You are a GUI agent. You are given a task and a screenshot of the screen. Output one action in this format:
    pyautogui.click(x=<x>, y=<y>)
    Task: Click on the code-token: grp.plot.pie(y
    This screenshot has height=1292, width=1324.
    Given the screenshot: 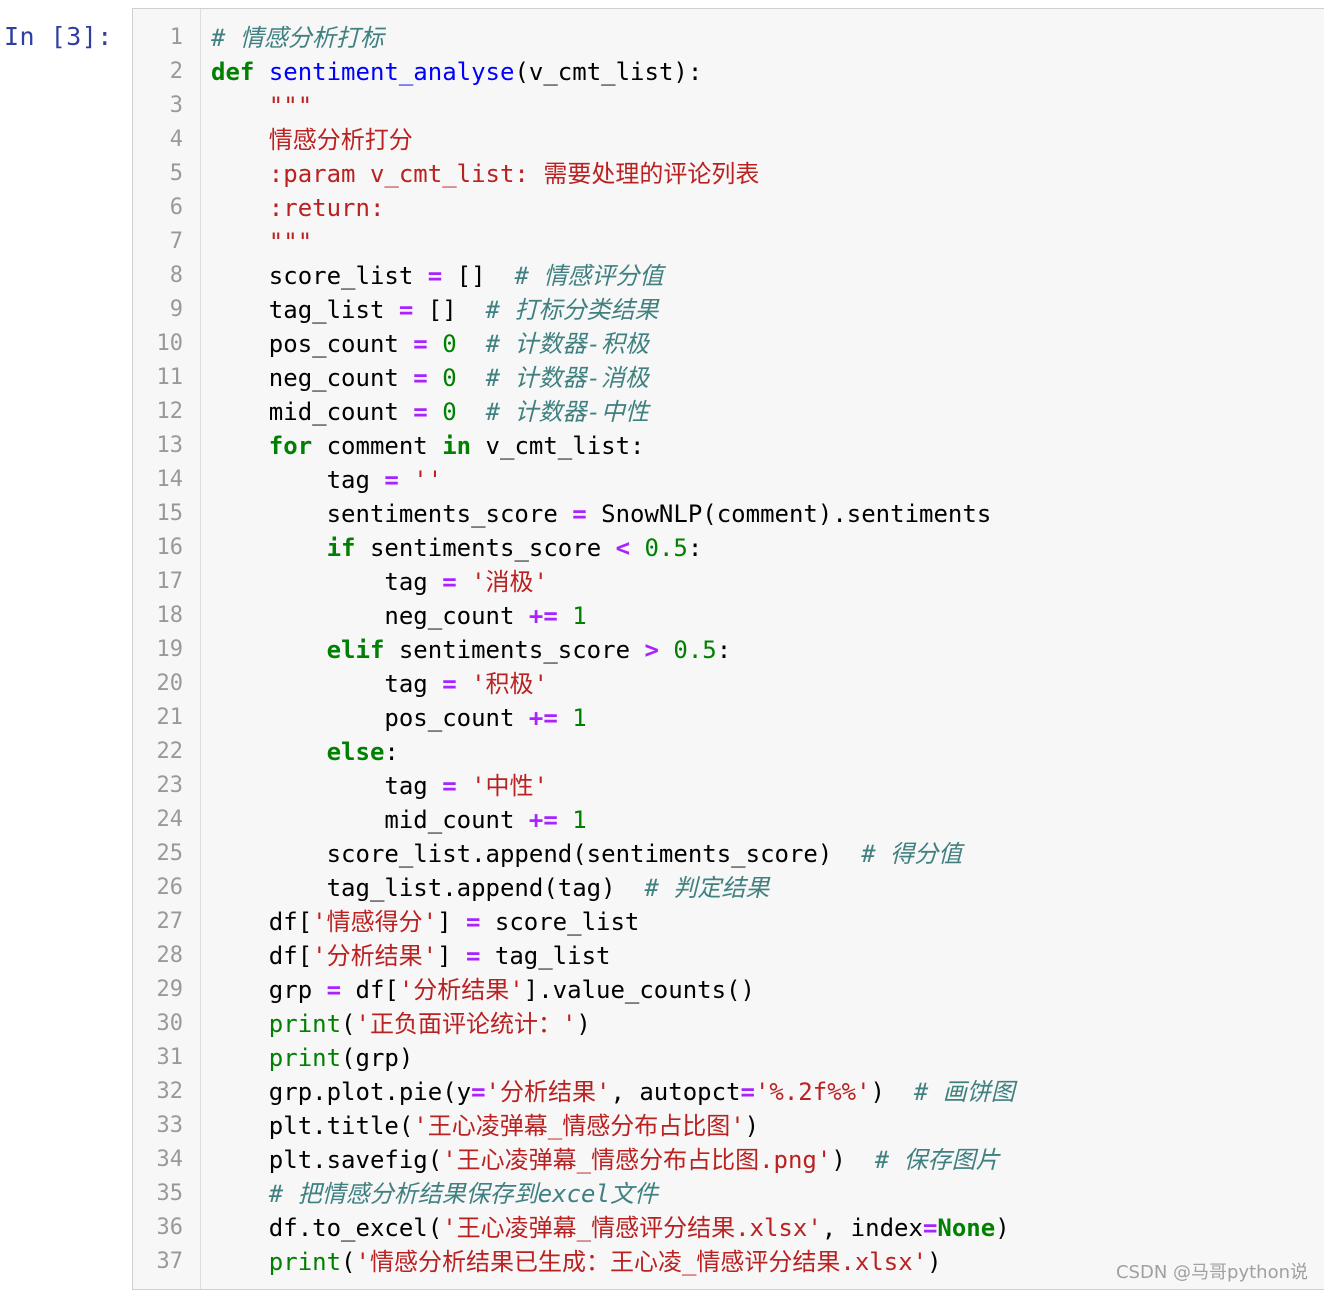 What is the action you would take?
    pyautogui.click(x=341, y=1092)
    